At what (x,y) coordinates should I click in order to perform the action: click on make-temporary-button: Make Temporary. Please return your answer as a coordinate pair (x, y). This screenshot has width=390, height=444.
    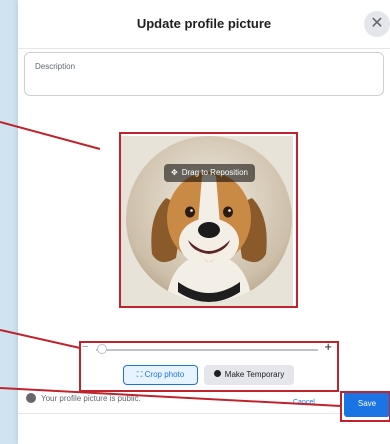
    Looking at the image, I should click on (249, 375).